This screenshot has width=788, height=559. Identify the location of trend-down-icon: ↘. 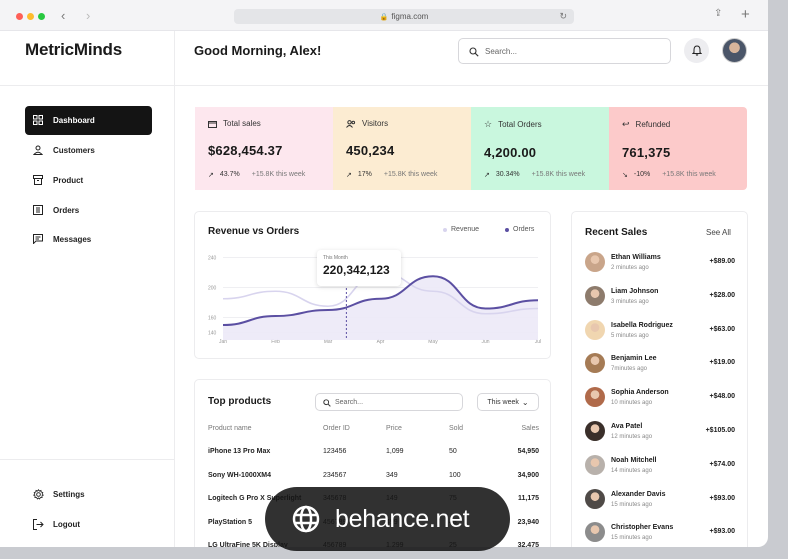
(625, 175).